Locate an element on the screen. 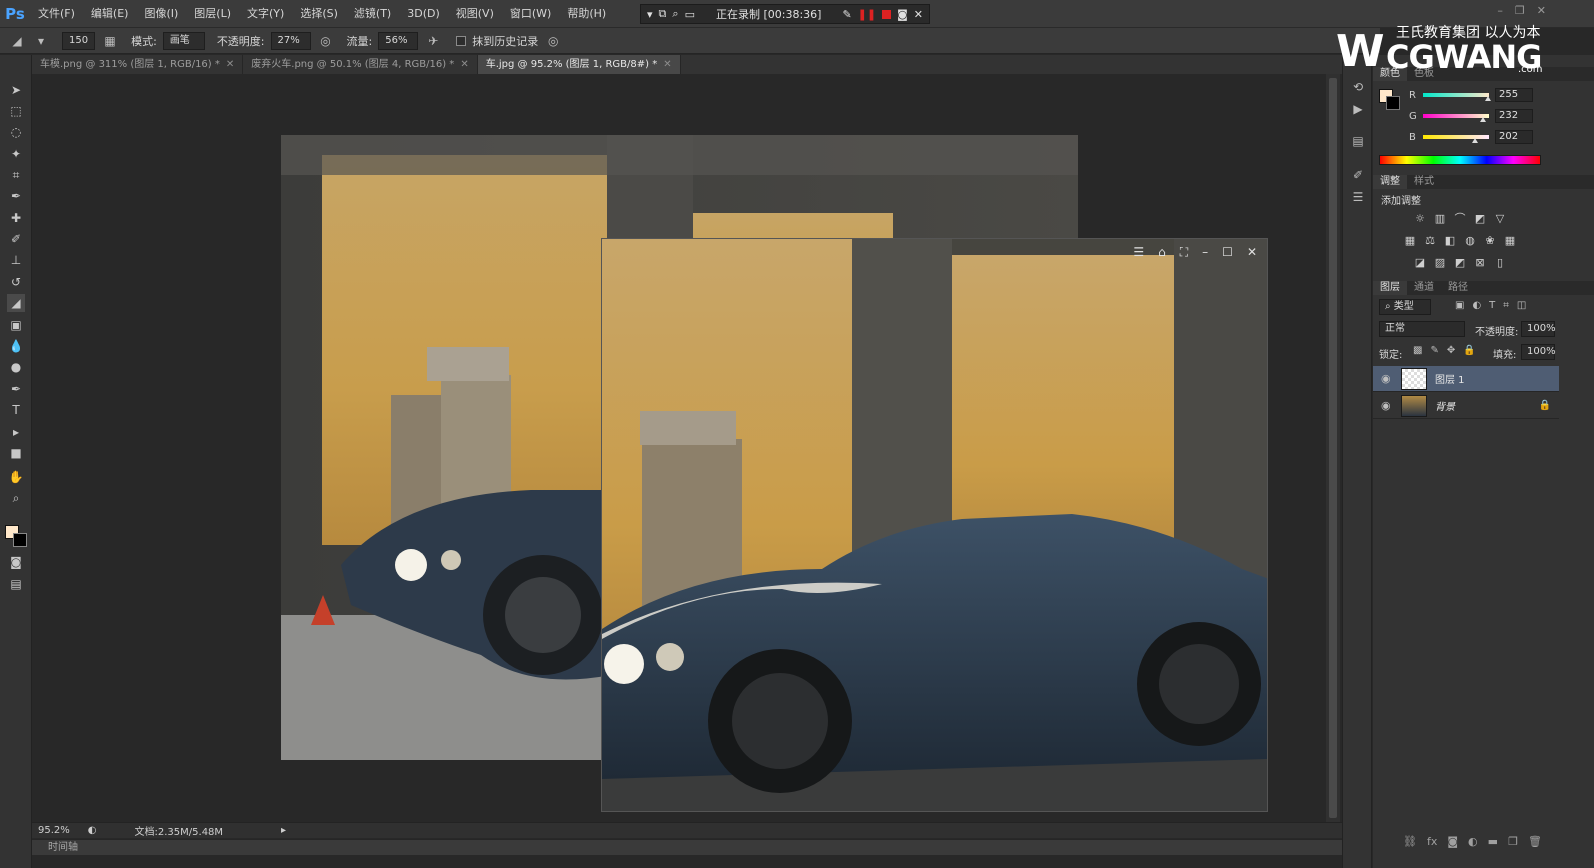  menu-window: 窗口(W) is located at coordinates (530, 14).